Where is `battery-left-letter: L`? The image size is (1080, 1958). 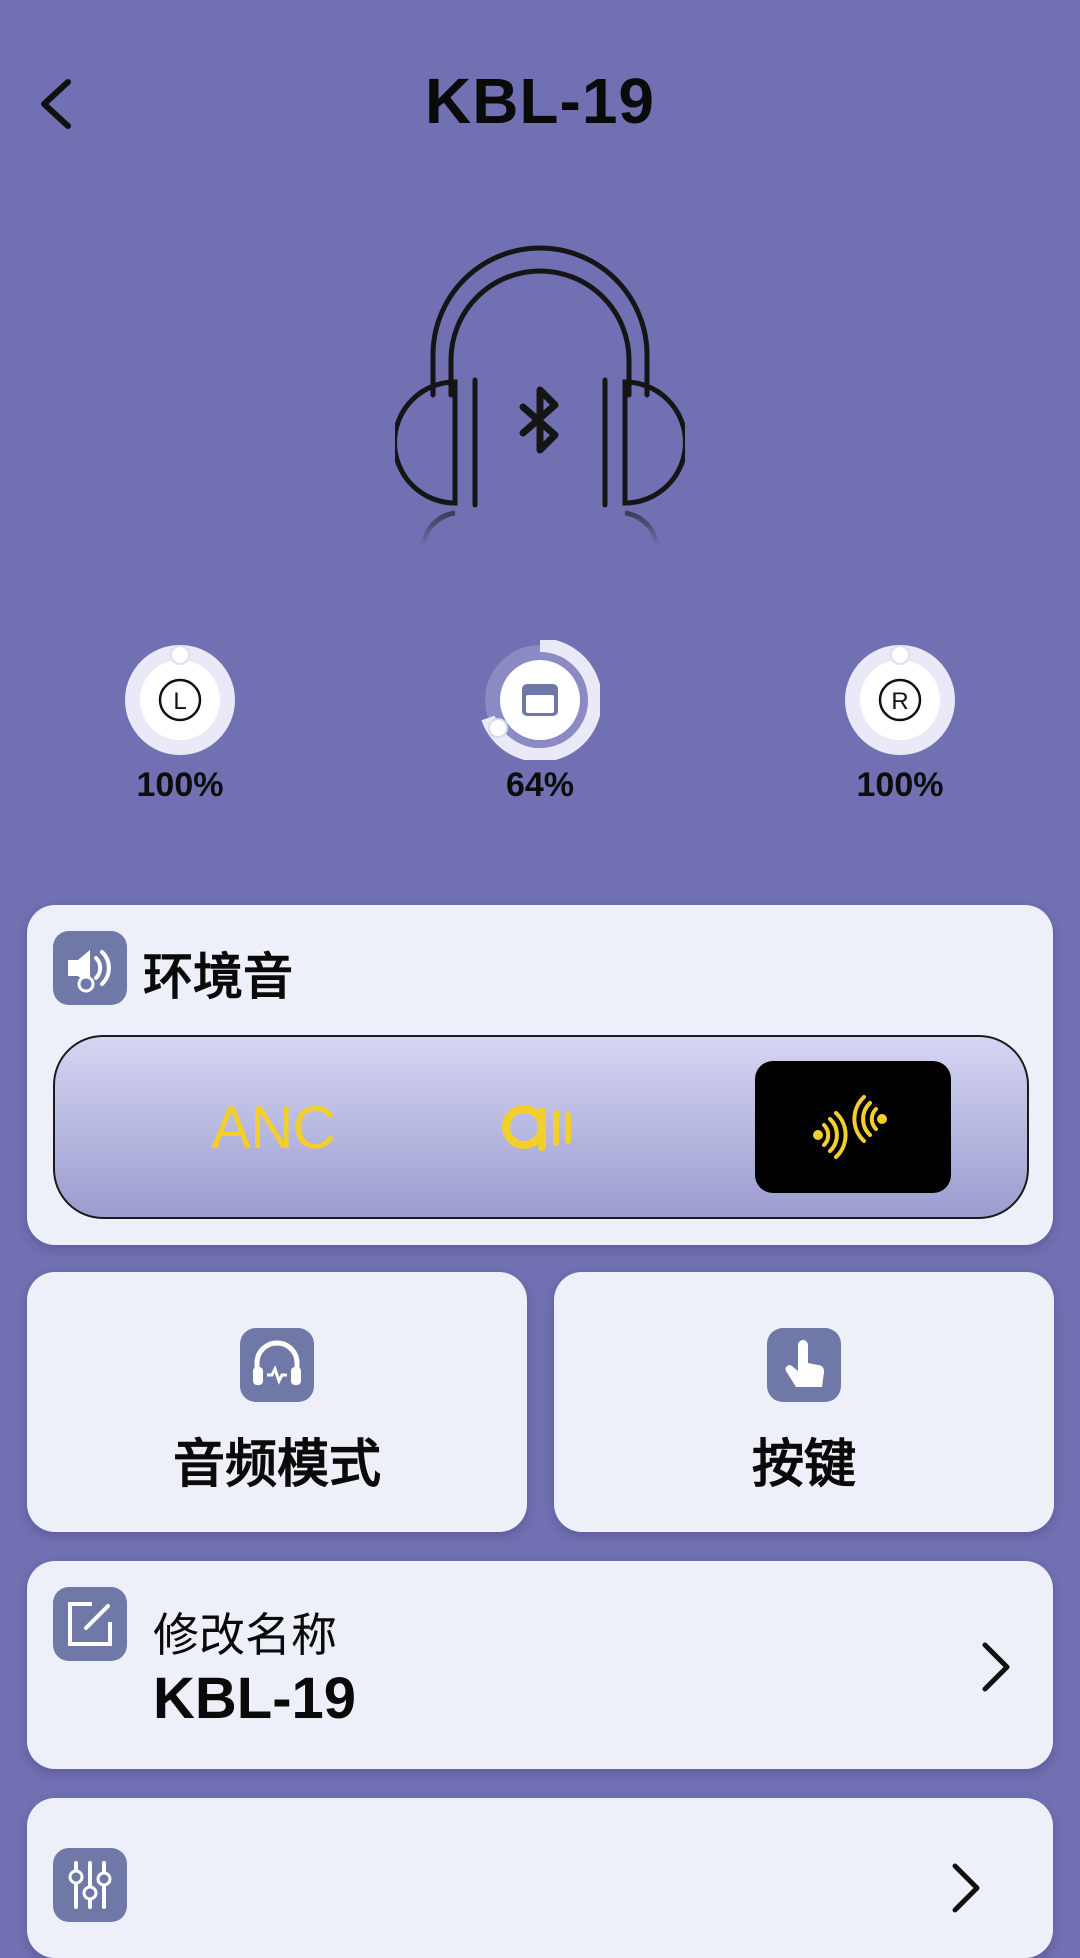 battery-left-letter: L is located at coordinates (179, 701).